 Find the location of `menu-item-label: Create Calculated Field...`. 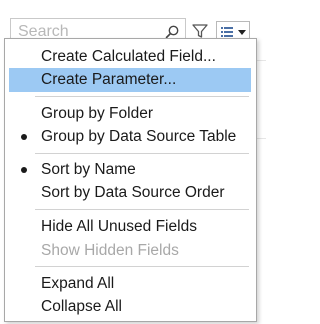

menu-item-label: Create Calculated Field... is located at coordinates (128, 56).